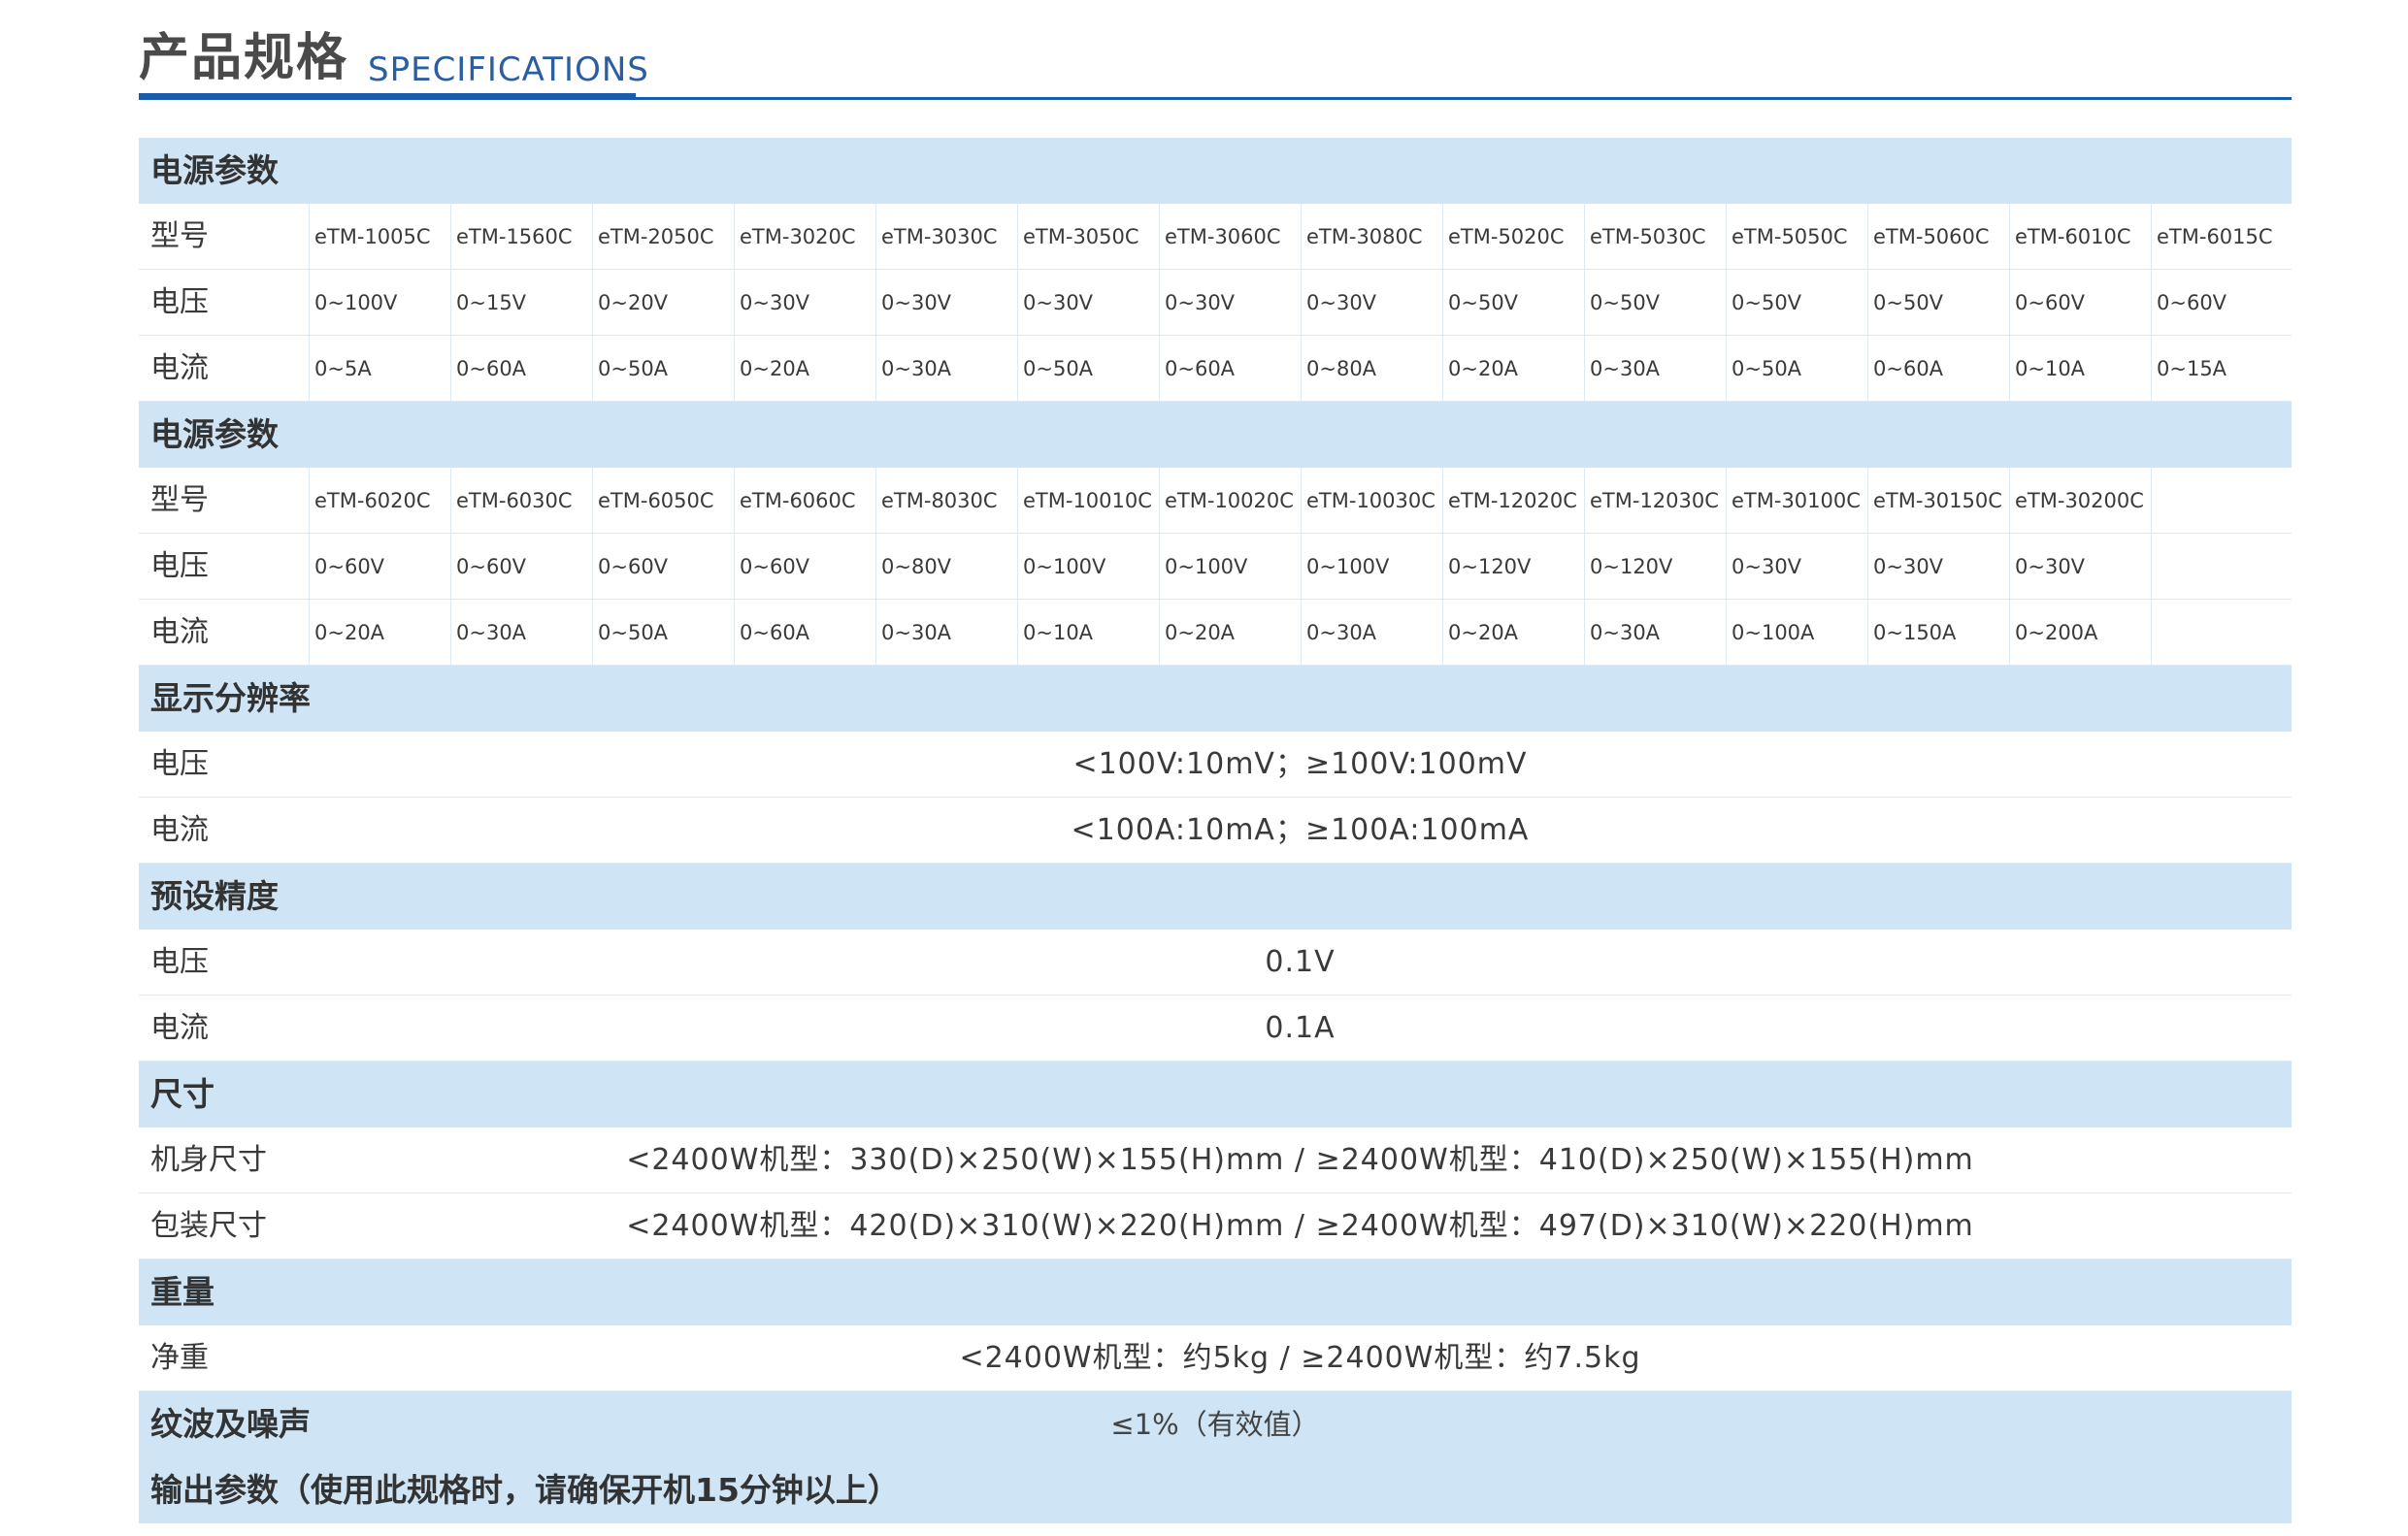  I want to click on page-title: 产品规格, so click(244, 58).